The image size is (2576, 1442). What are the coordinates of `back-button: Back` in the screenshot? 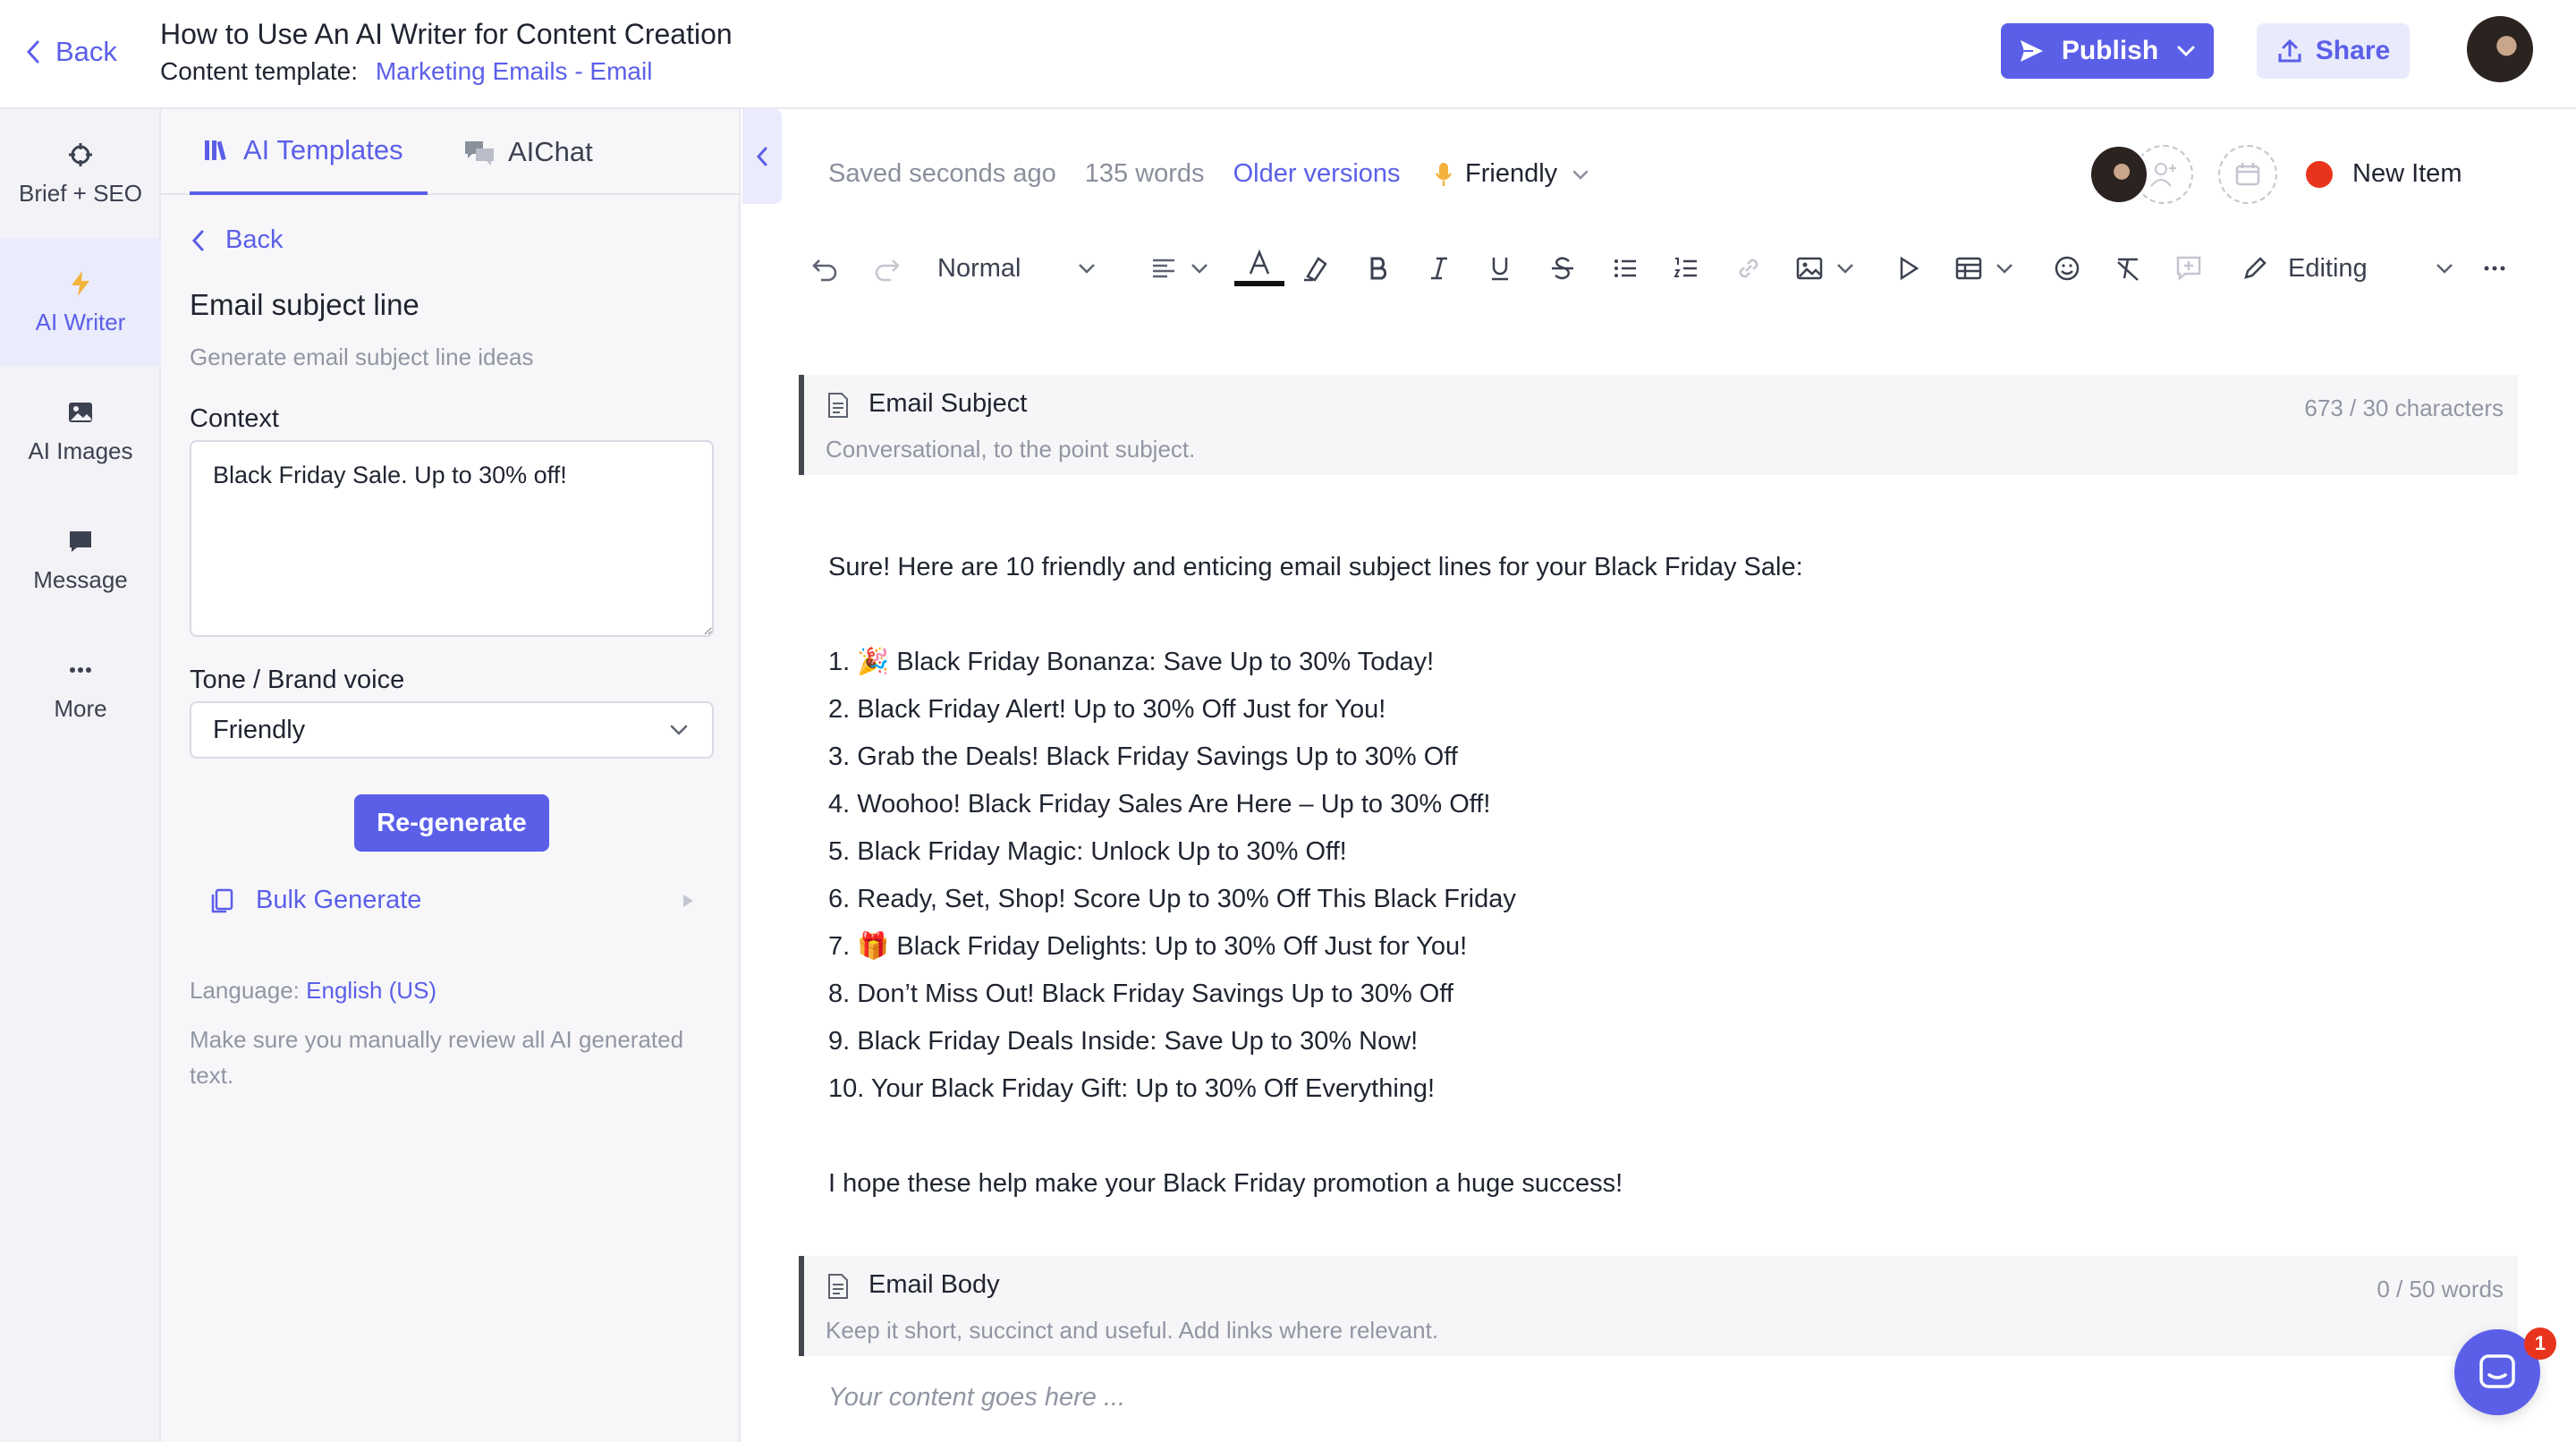 It's located at (70, 52).